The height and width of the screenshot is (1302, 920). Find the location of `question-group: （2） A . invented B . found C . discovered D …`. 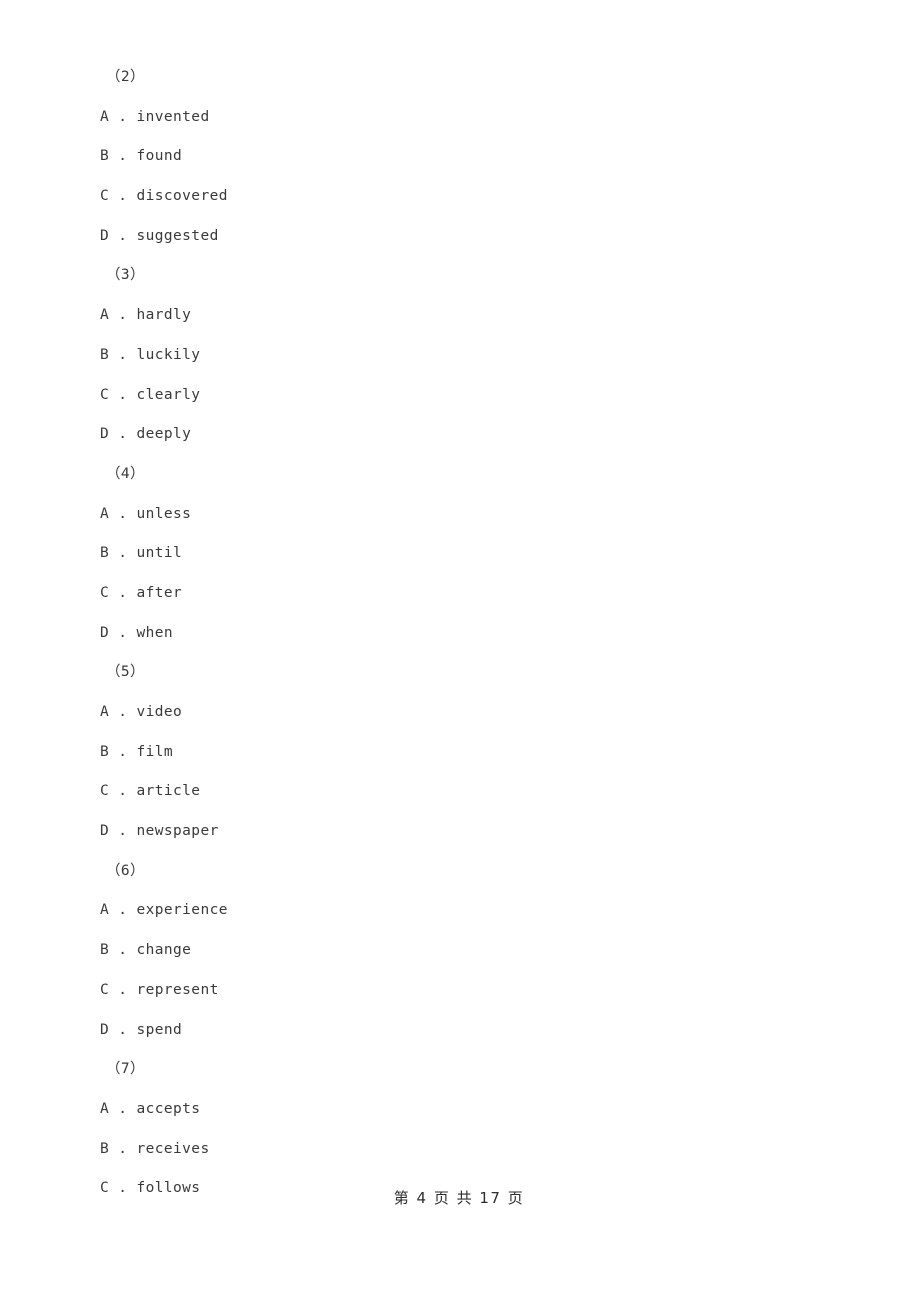

question-group: （2） A . invented B . found C . discovered D … is located at coordinates (450, 157).